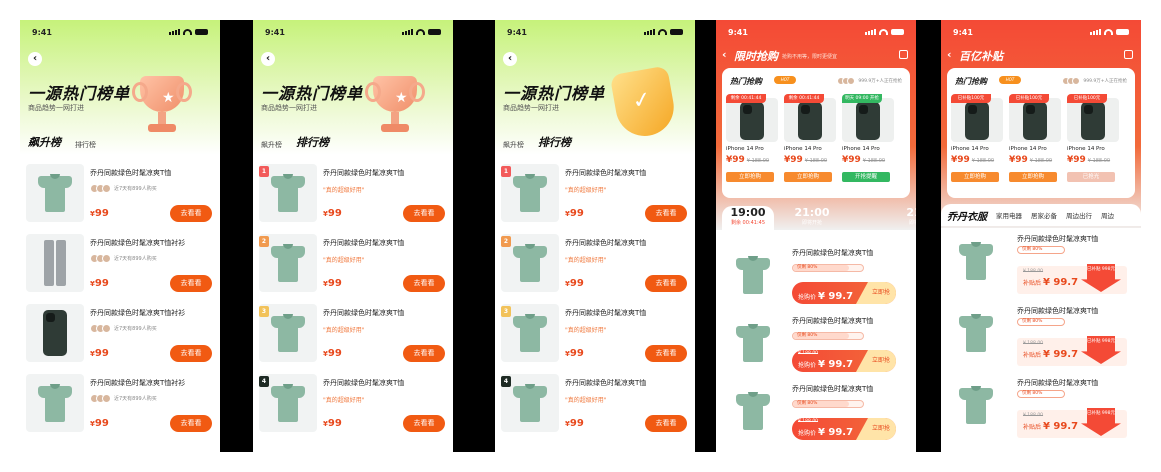  I want to click on product-row: 乔丹同款绿色时髦凉爽T恤 近7天有899人购买 ¥99 去看看, so click(120, 193).